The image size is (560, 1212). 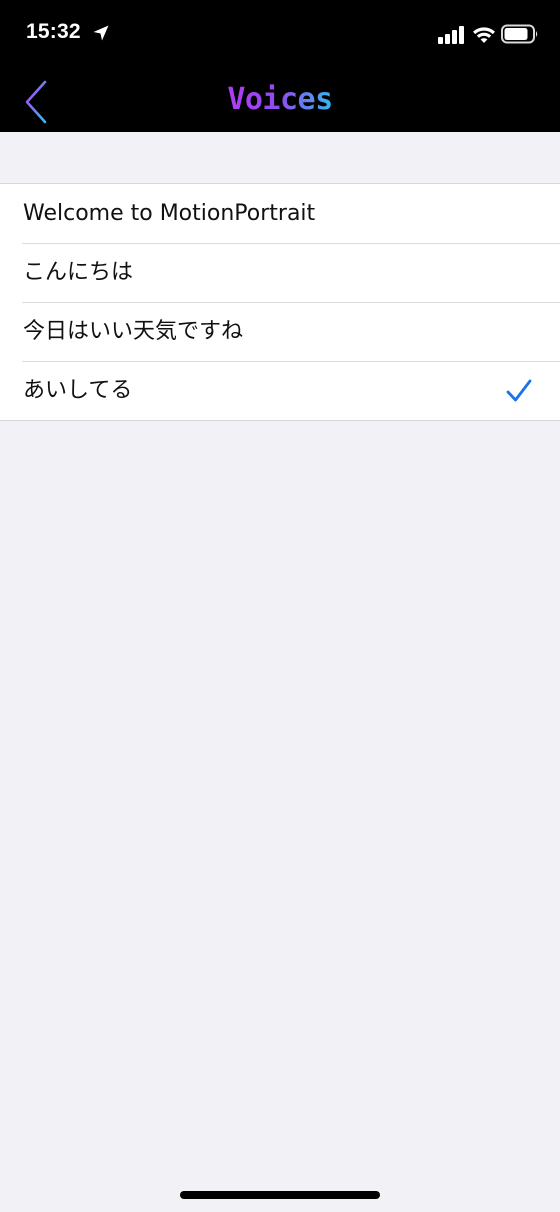 I want to click on voice-item-konnichiwa: こんにちは, so click(x=280, y=272).